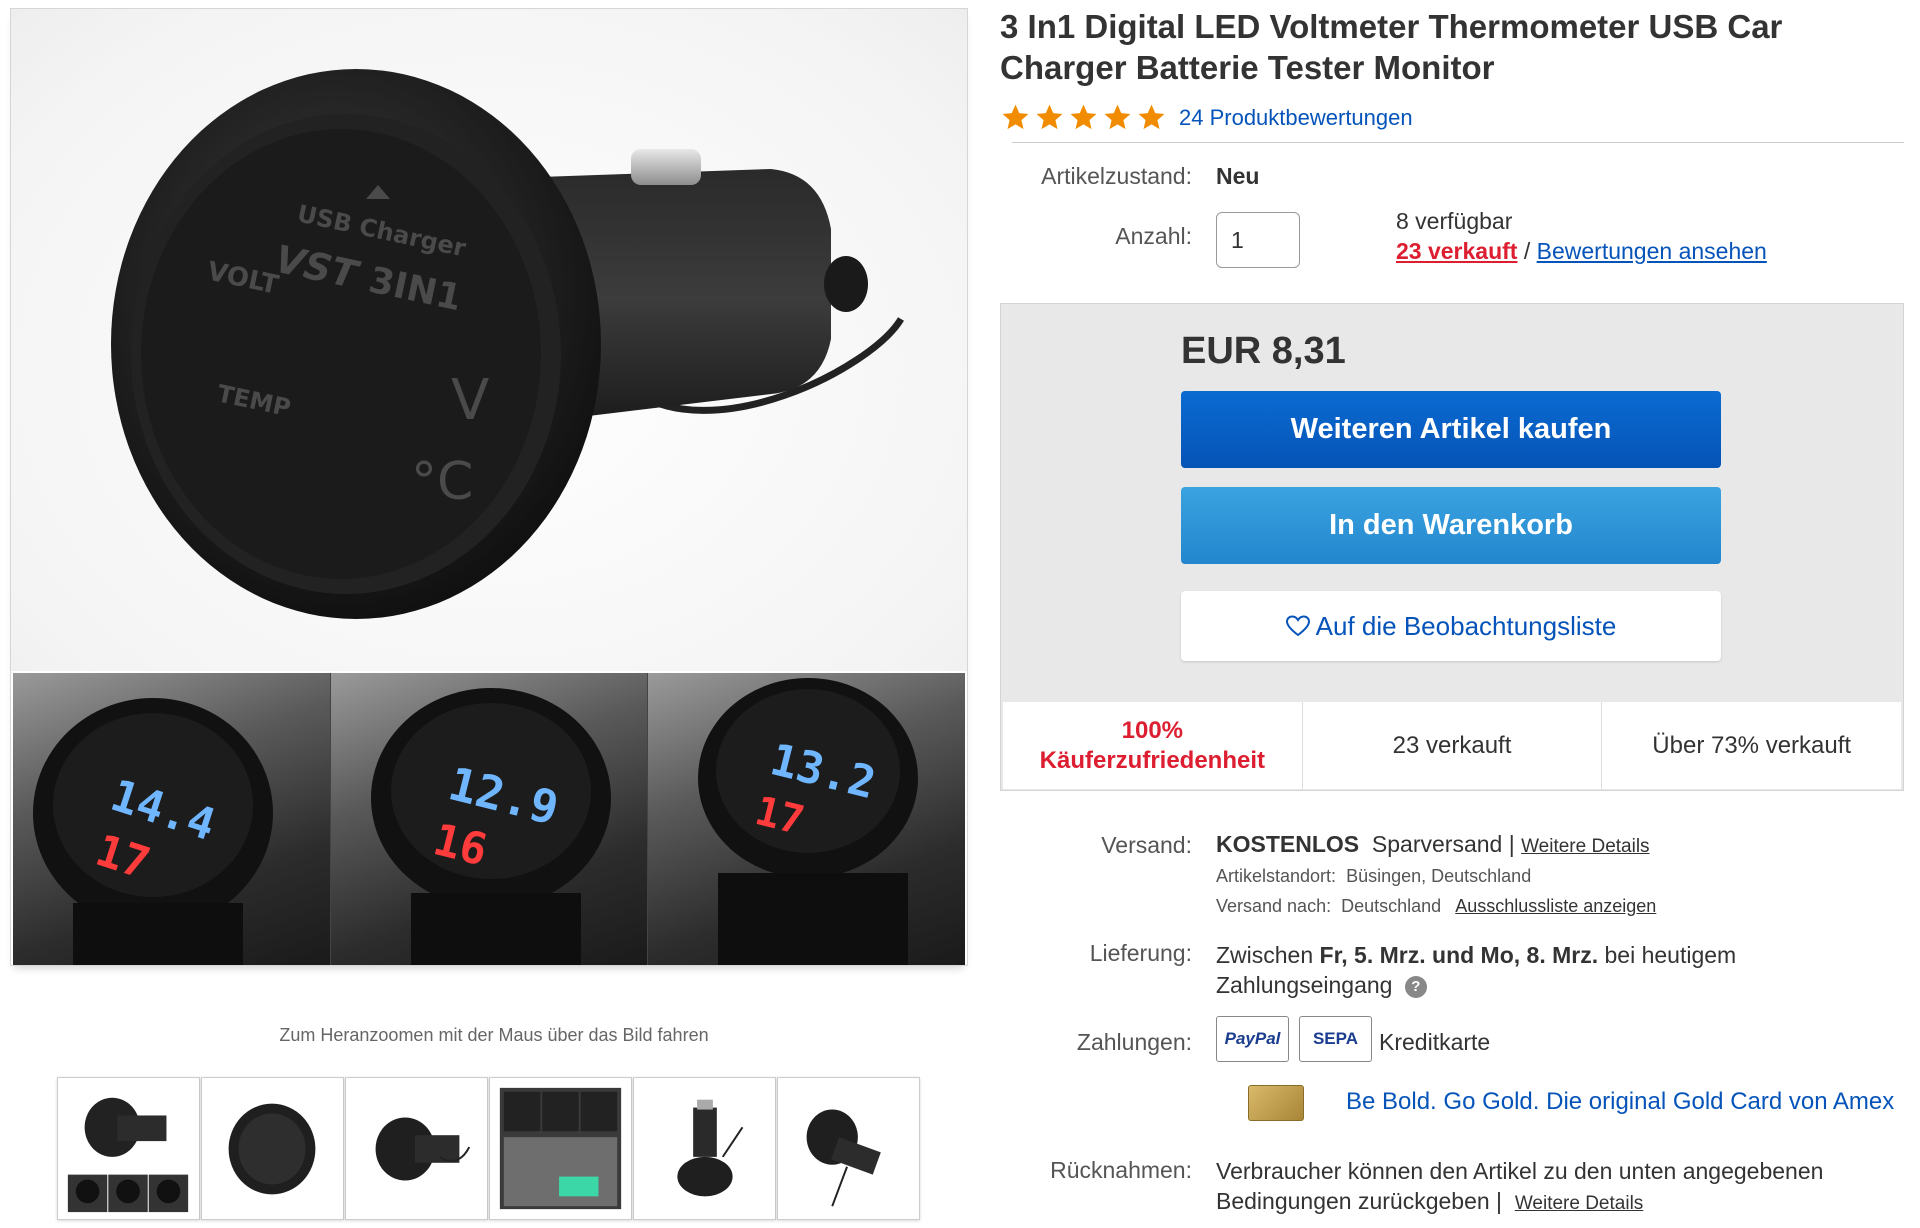 The height and width of the screenshot is (1228, 1920). What do you see at coordinates (1238, 176) in the screenshot?
I see `condition-value: Neu` at bounding box center [1238, 176].